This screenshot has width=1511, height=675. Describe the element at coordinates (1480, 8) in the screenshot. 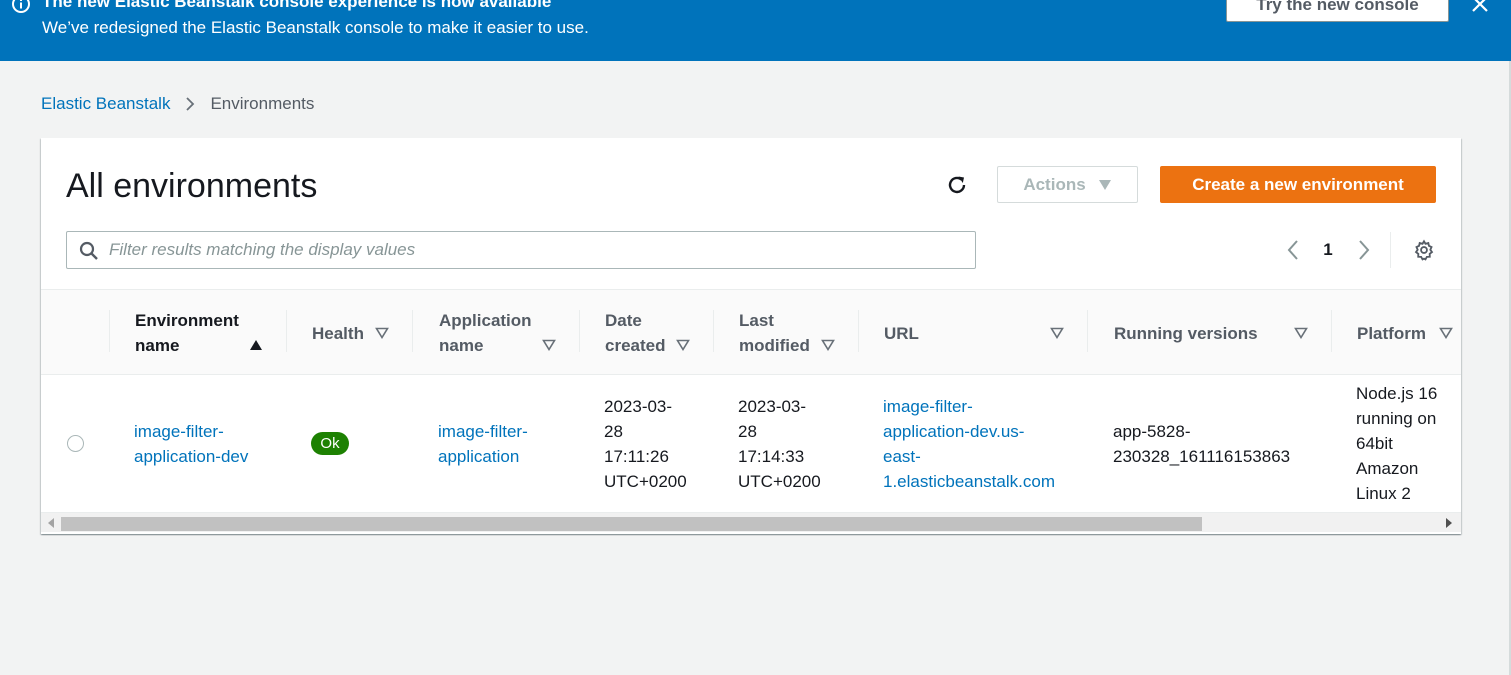

I see `close-icon` at that location.